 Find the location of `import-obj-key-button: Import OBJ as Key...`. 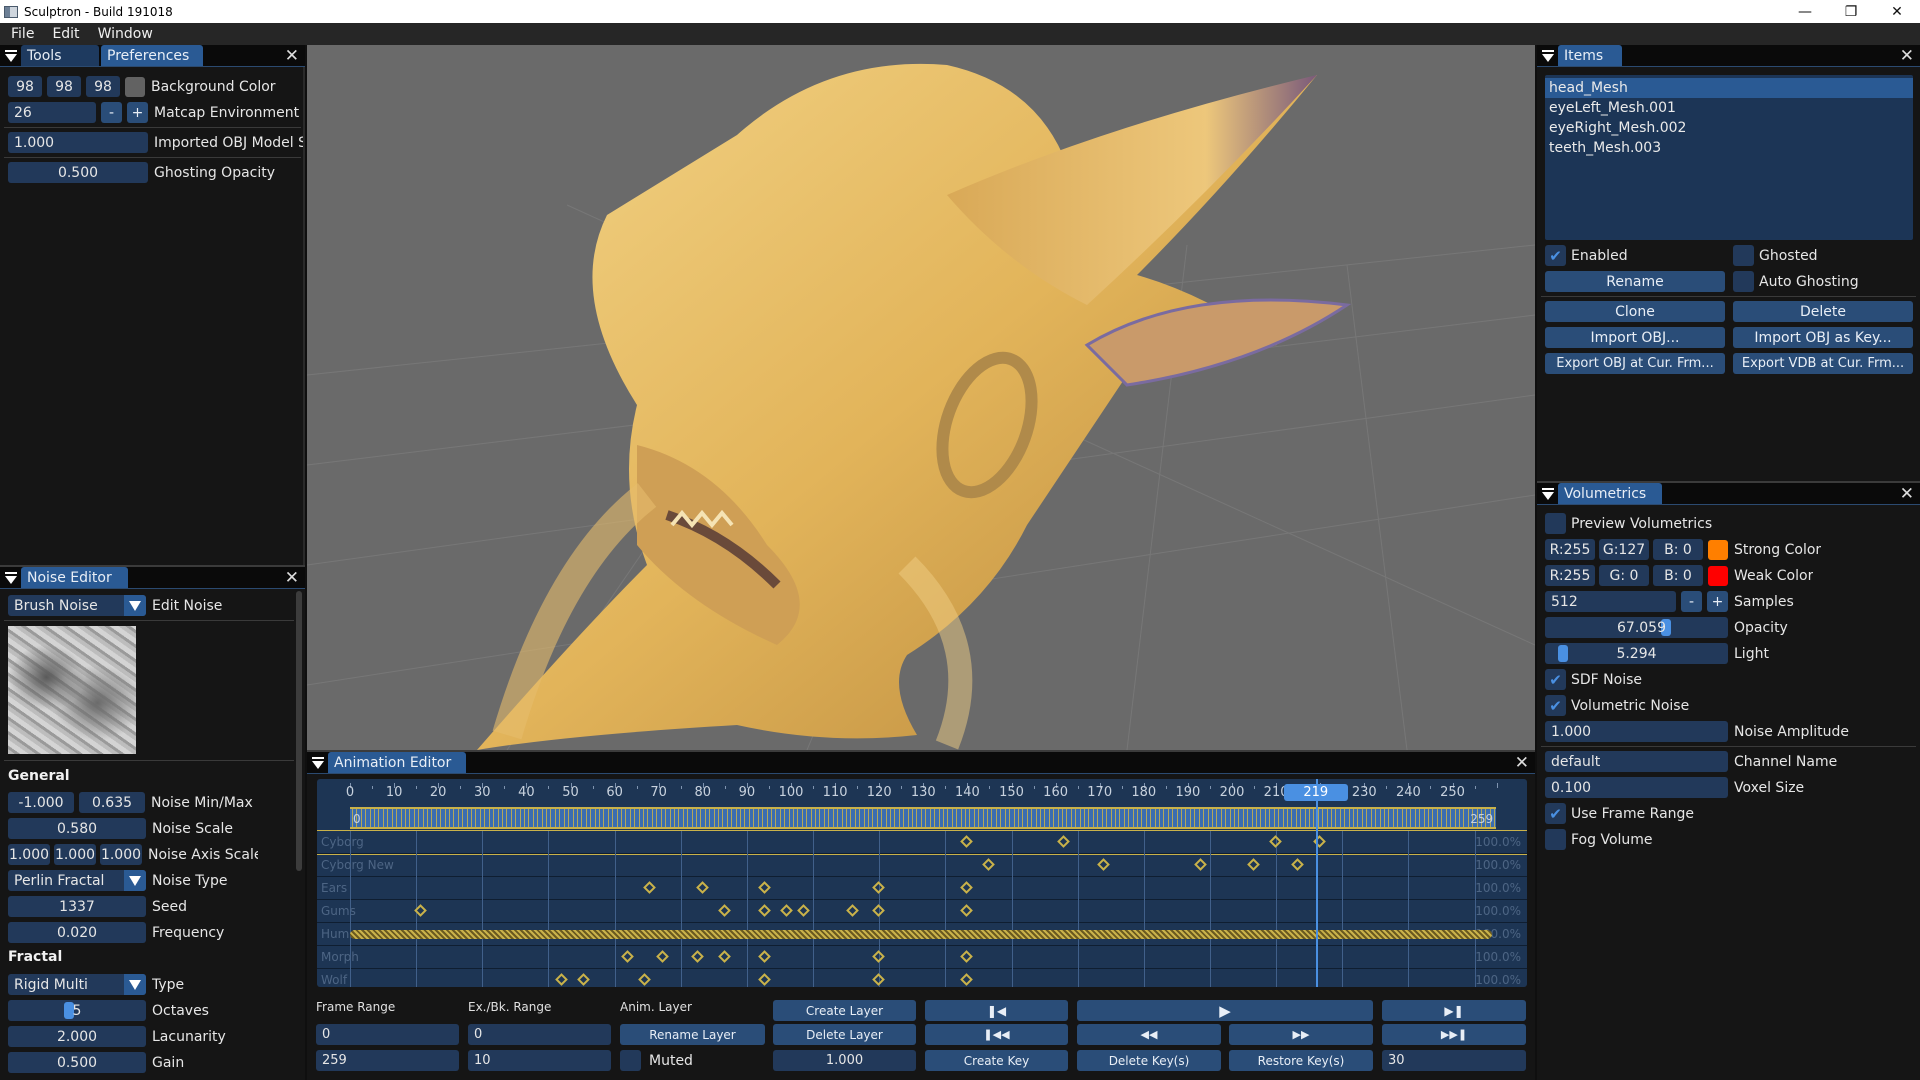

import-obj-key-button: Import OBJ as Key... is located at coordinates (1823, 337).